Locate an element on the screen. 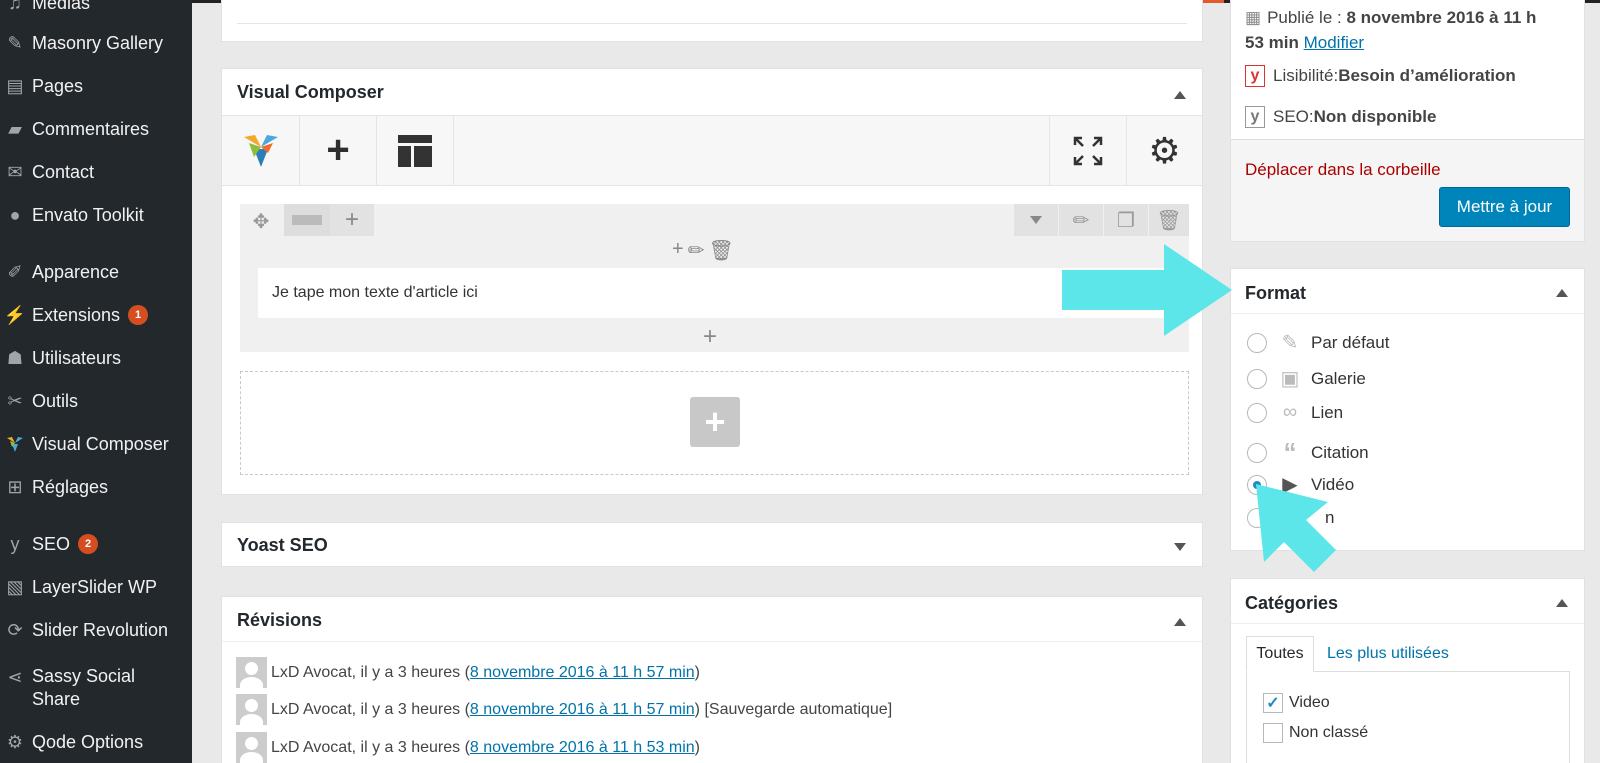 The width and height of the screenshot is (1600, 763). delete-row-button: 🗑 is located at coordinates (1169, 220).